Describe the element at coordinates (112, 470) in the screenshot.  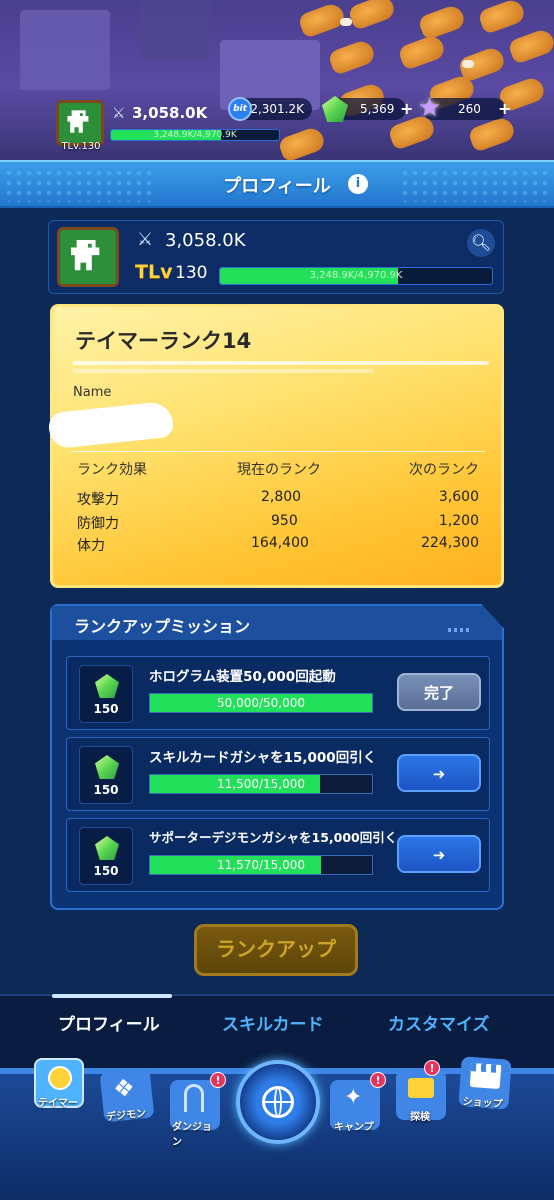
I see `rank-effect-header: ランク効果` at that location.